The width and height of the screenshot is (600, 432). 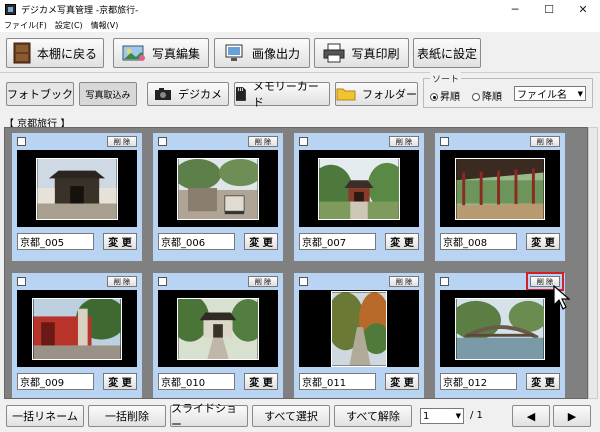 What do you see at coordinates (550, 93) in the screenshot?
I see `sort-key-select: ファイル名 ▼` at bounding box center [550, 93].